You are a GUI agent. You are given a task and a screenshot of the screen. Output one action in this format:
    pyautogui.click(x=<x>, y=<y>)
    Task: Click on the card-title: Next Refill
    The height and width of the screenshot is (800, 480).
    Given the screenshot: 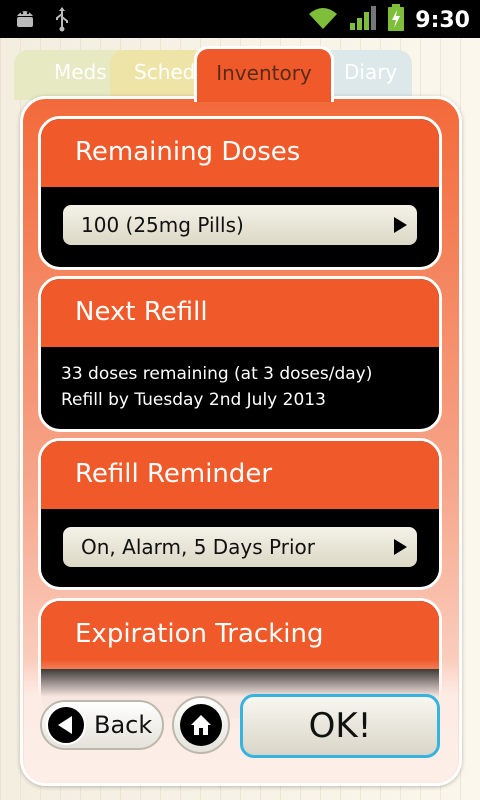 What is the action you would take?
    pyautogui.click(x=240, y=313)
    